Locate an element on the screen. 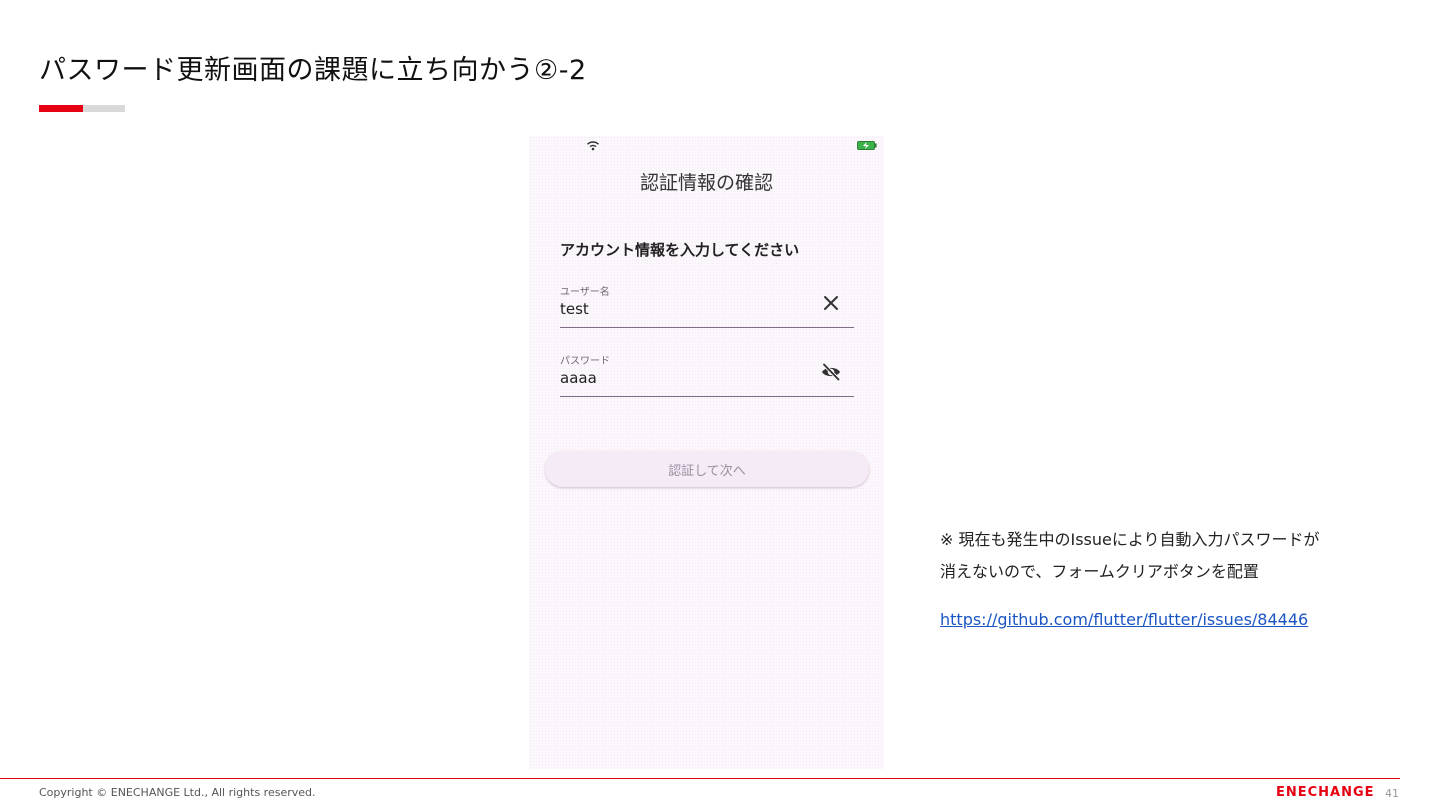 This screenshot has height=810, width=1440. page-number: 41 is located at coordinates (1392, 793).